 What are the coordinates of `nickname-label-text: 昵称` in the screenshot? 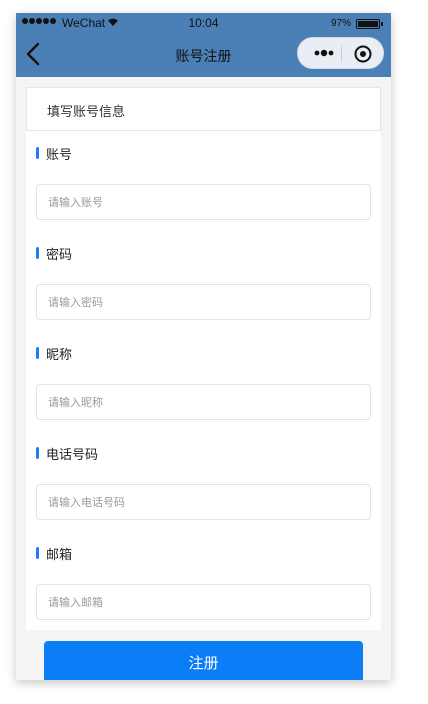 It's located at (59, 355).